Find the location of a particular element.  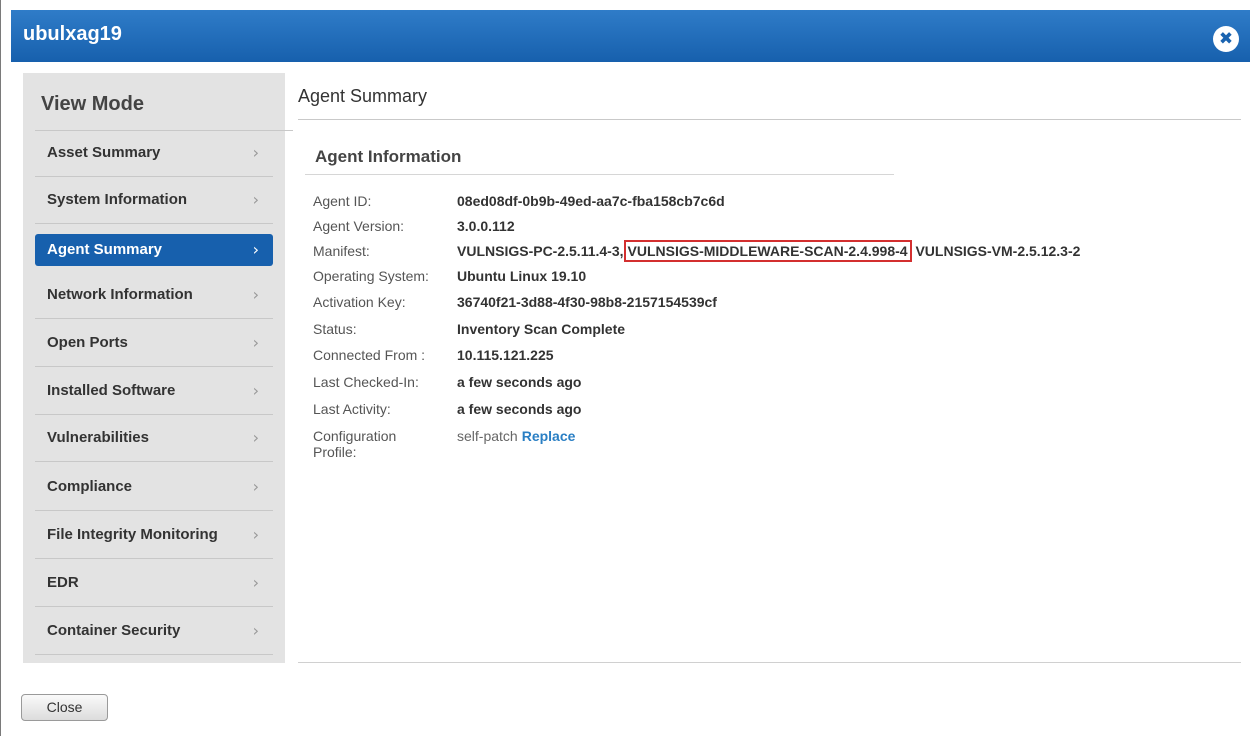

connected-from-value: 10.115.121.225 is located at coordinates (505, 355).